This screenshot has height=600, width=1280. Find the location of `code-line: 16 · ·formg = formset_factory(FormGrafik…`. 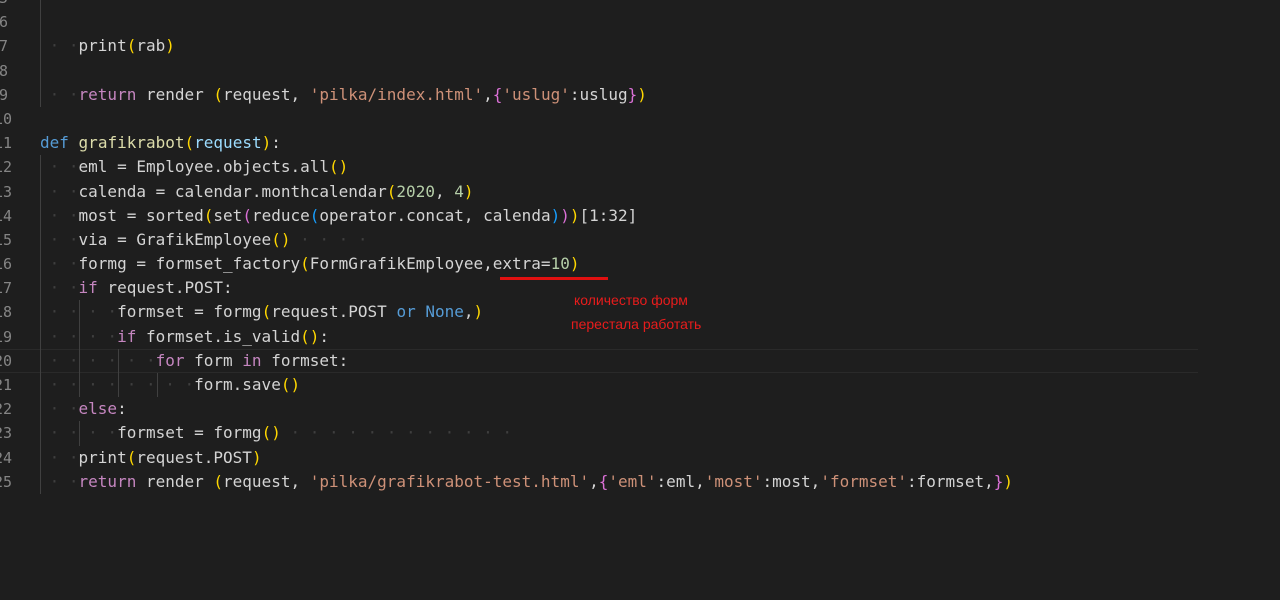

code-line: 16 · ·formg = formset_factory(FormGrafik… is located at coordinates (640, 264).